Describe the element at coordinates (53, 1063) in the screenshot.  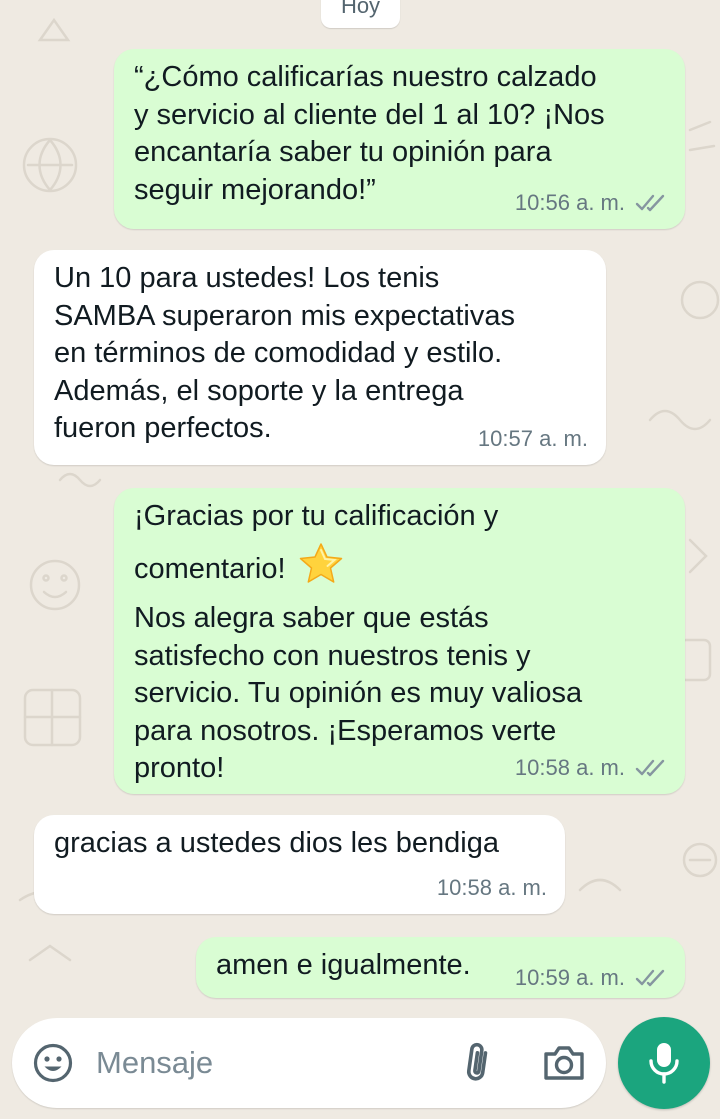
I see `emoji-icon` at that location.